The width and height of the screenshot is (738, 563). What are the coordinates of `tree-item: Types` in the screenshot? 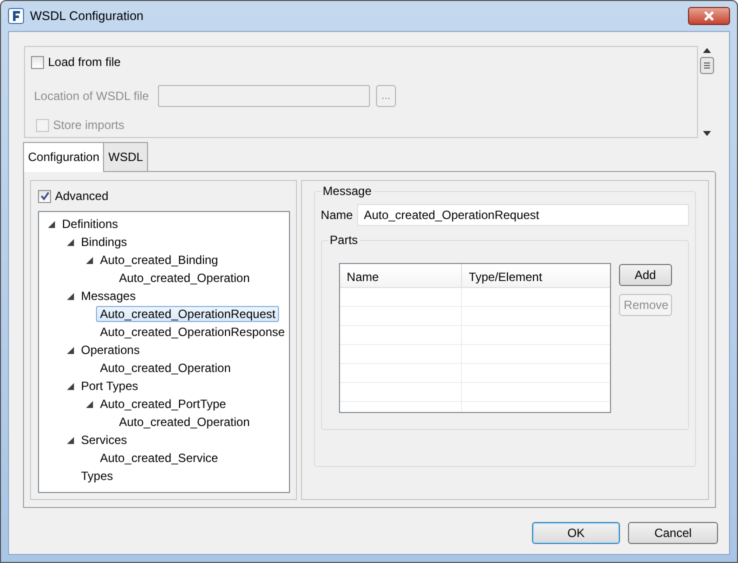 It's located at (97, 476).